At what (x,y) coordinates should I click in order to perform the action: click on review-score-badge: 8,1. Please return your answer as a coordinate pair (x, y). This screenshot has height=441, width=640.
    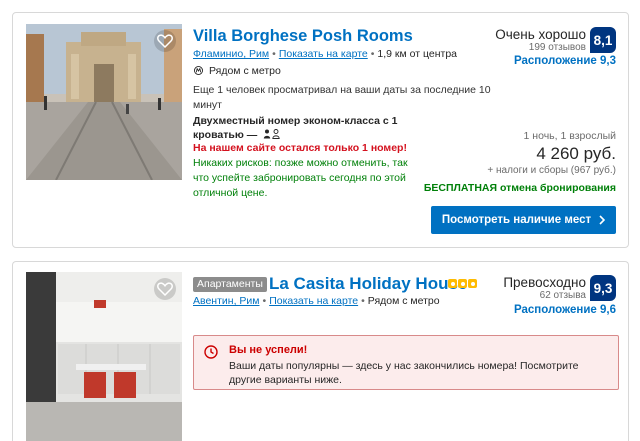
    Looking at the image, I should click on (603, 40).